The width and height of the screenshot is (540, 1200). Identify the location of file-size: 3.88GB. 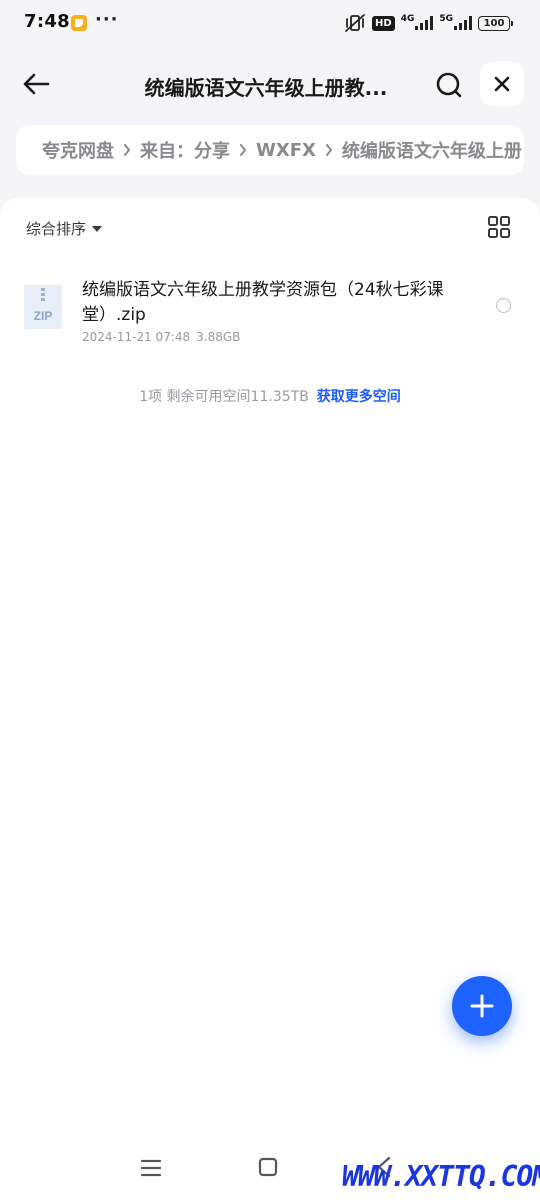
(218, 337).